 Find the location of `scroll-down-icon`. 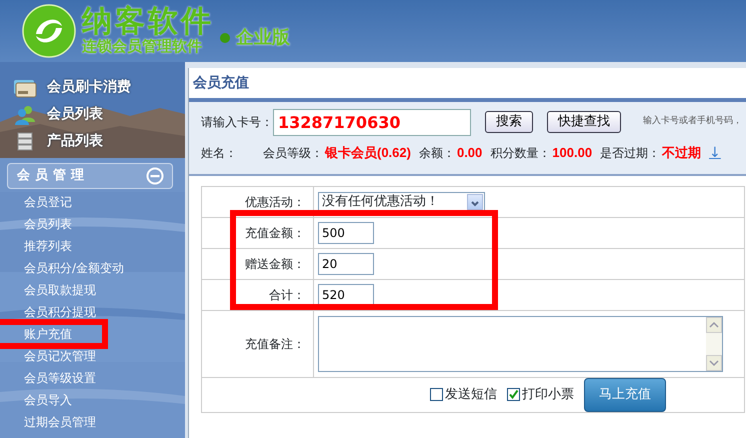

scroll-down-icon is located at coordinates (714, 363).